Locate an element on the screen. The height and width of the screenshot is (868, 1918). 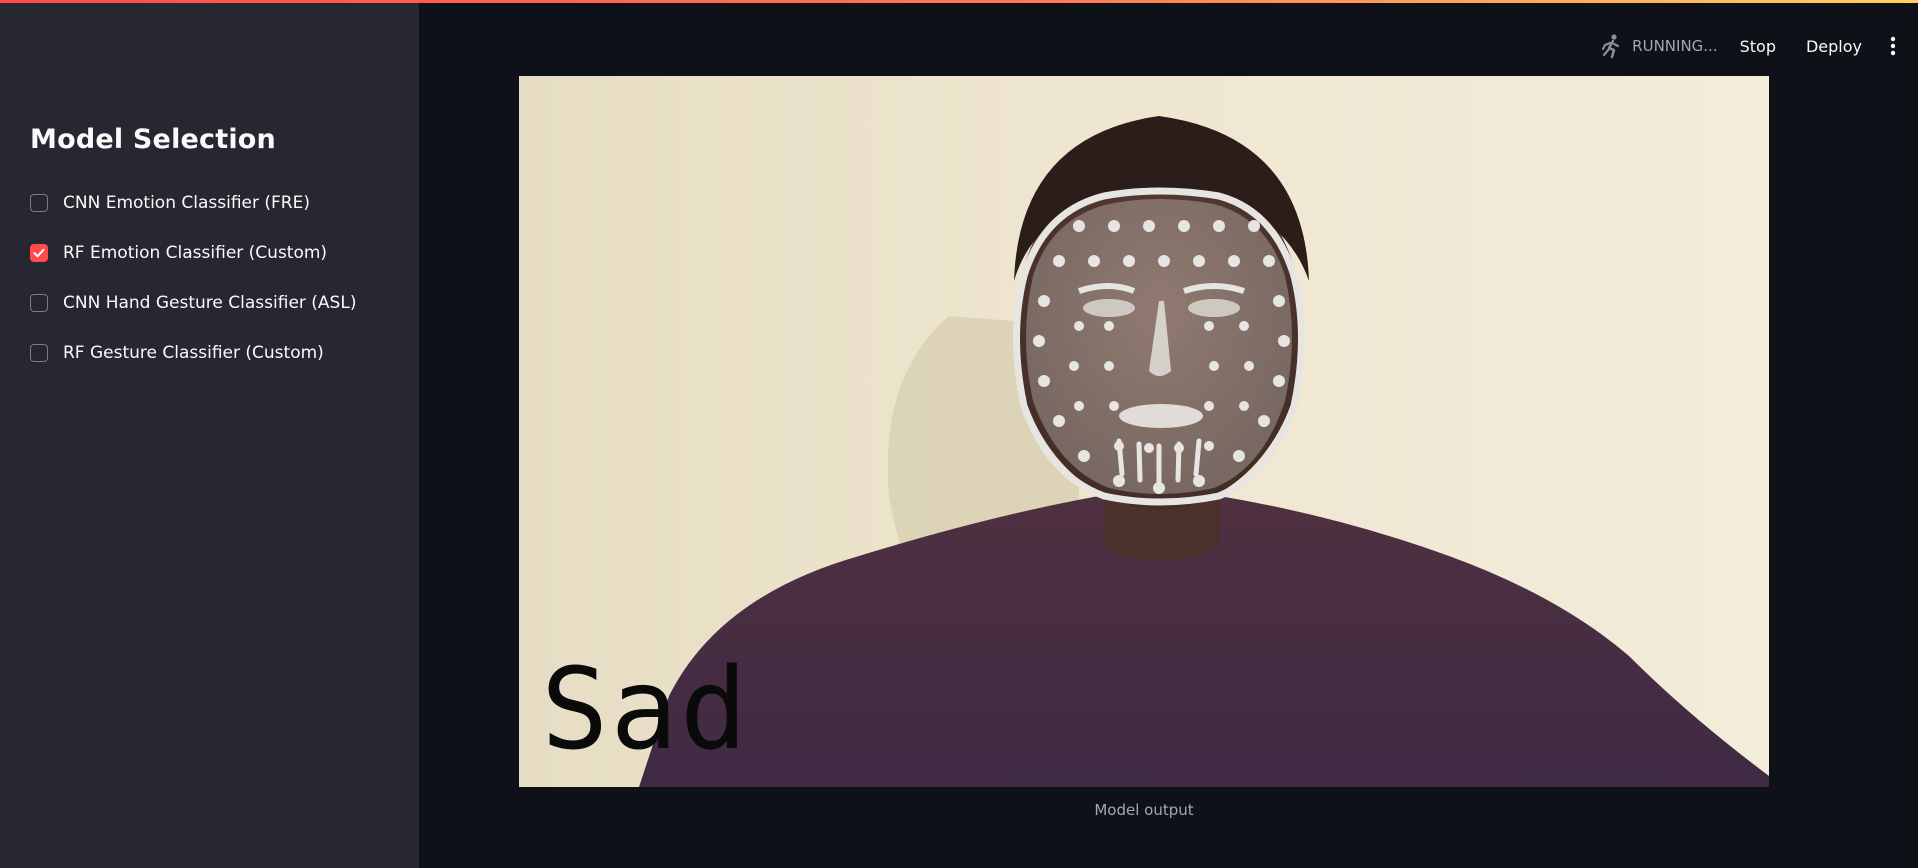
stop-button: Stop is located at coordinates (1758, 46).